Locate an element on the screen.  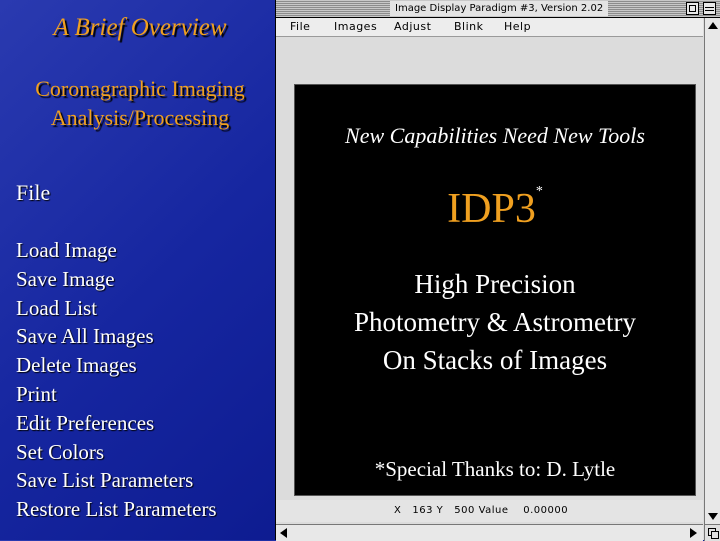
list-item: Save Image is located at coordinates (65, 278).